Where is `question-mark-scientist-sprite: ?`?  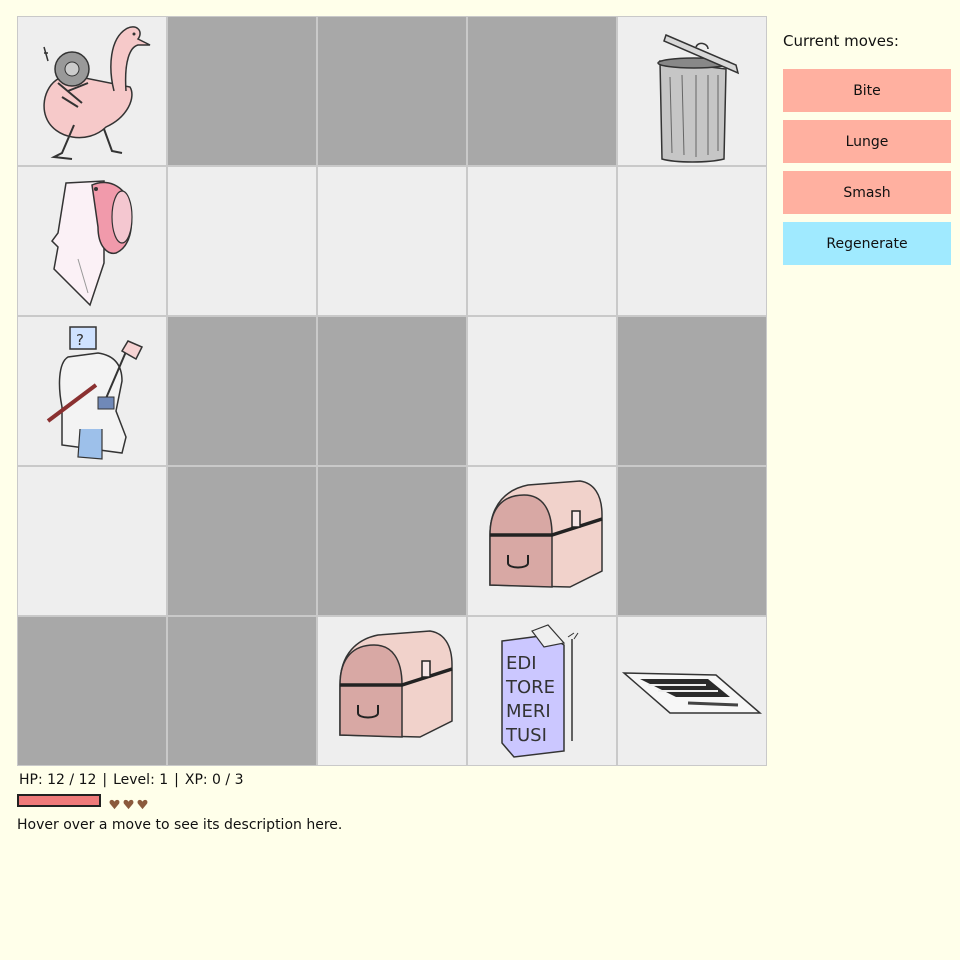 question-mark-scientist-sprite: ? is located at coordinates (92, 391).